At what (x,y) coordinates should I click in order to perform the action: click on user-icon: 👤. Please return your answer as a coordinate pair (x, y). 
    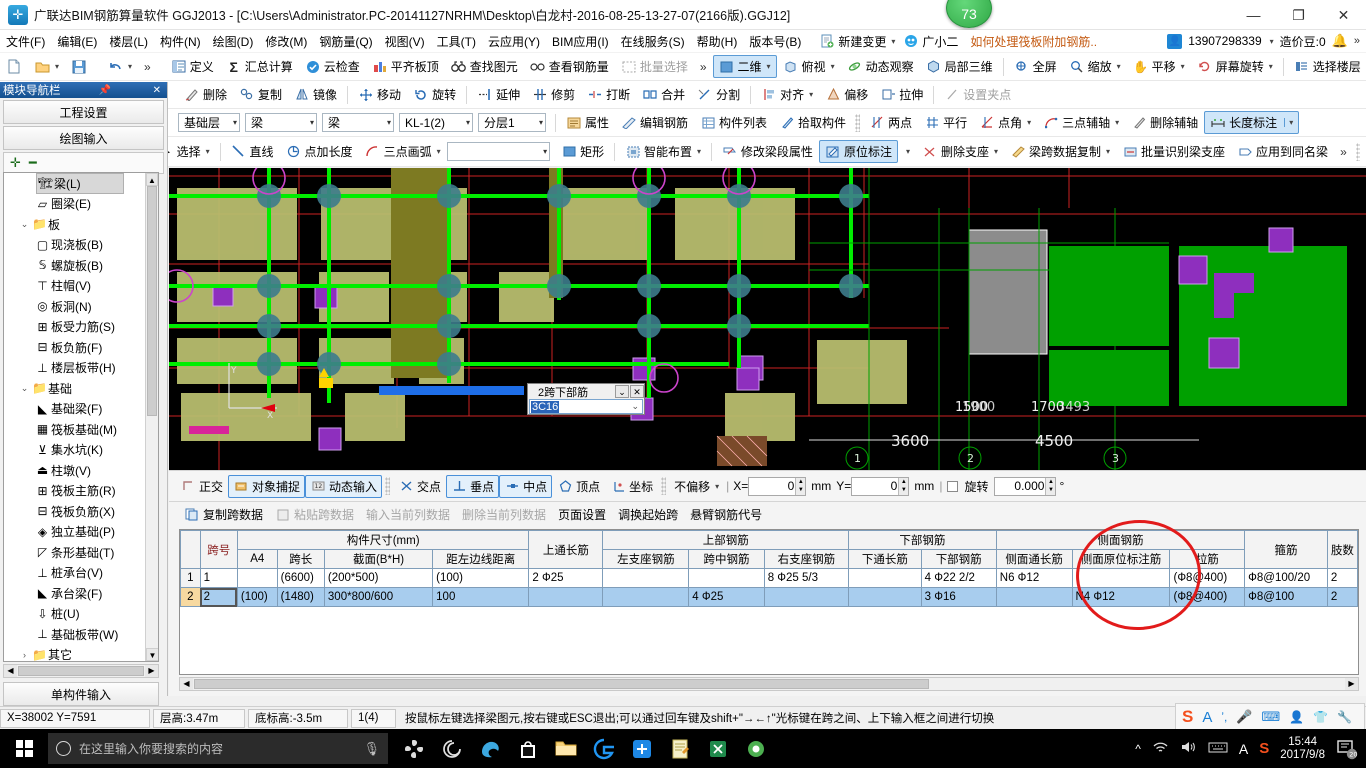
    Looking at the image, I should click on (1296, 717).